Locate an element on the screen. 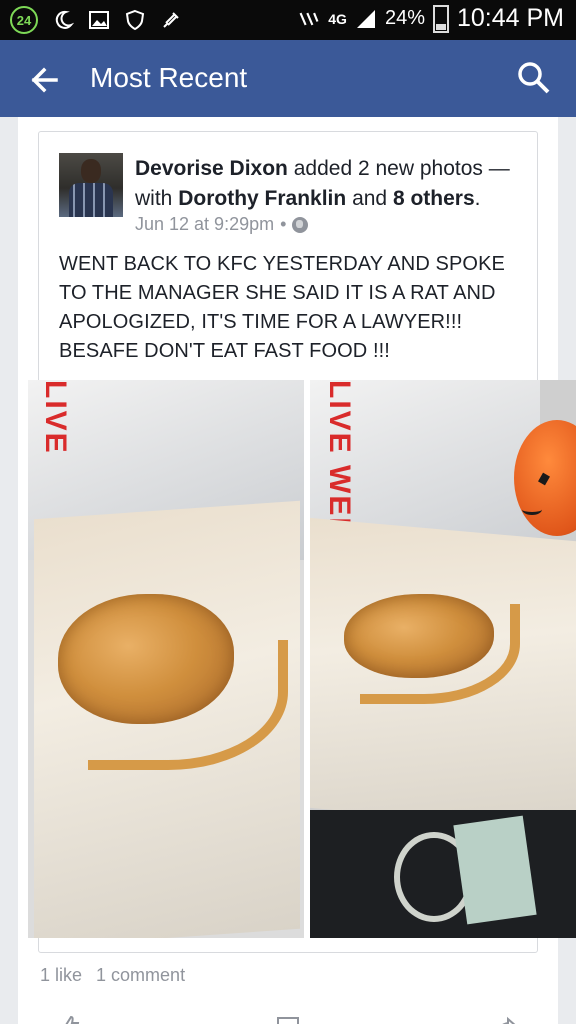  moon-icon is located at coordinates (63, 20).